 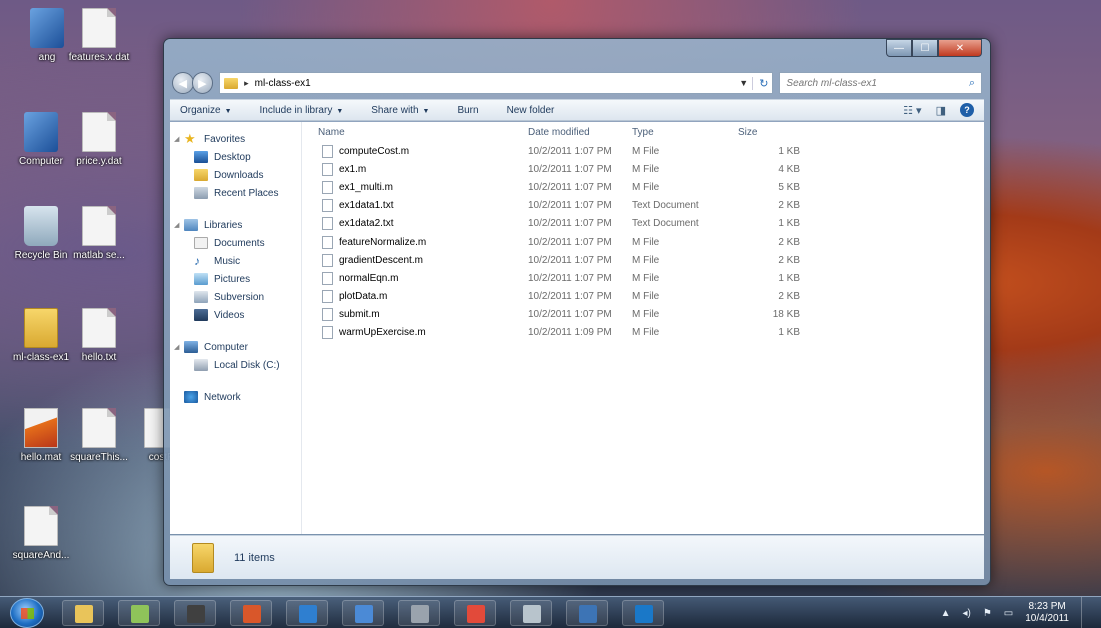 I want to click on folder-icon, so click(x=231, y=83).